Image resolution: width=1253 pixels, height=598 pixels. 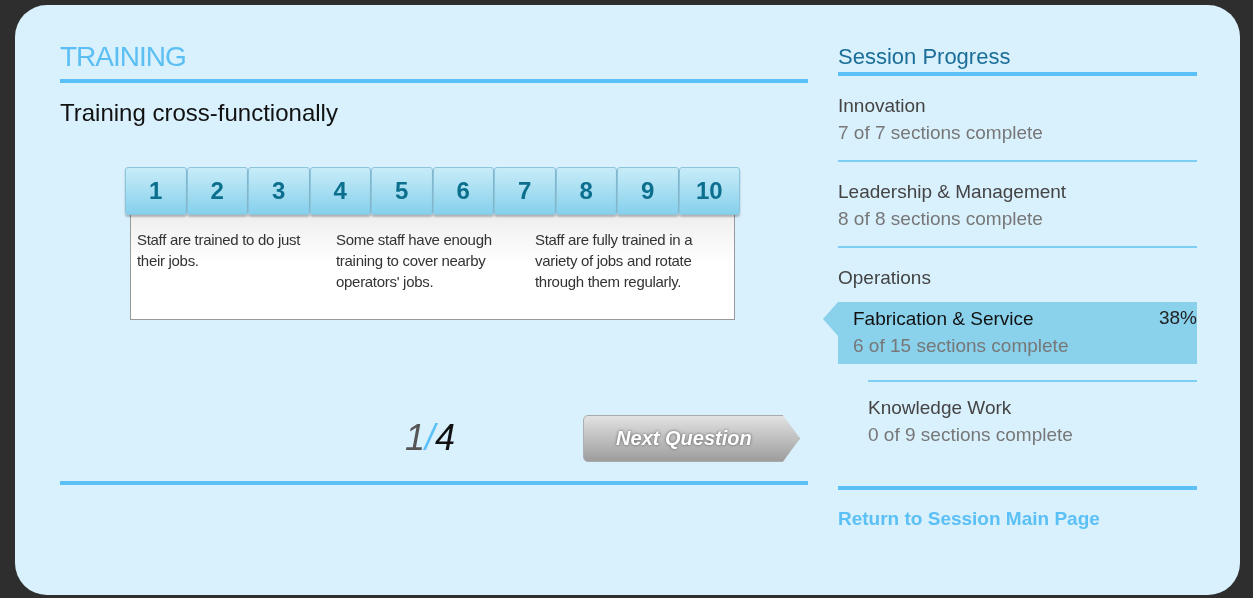 What do you see at coordinates (586, 191) in the screenshot?
I see `scale-button: 8` at bounding box center [586, 191].